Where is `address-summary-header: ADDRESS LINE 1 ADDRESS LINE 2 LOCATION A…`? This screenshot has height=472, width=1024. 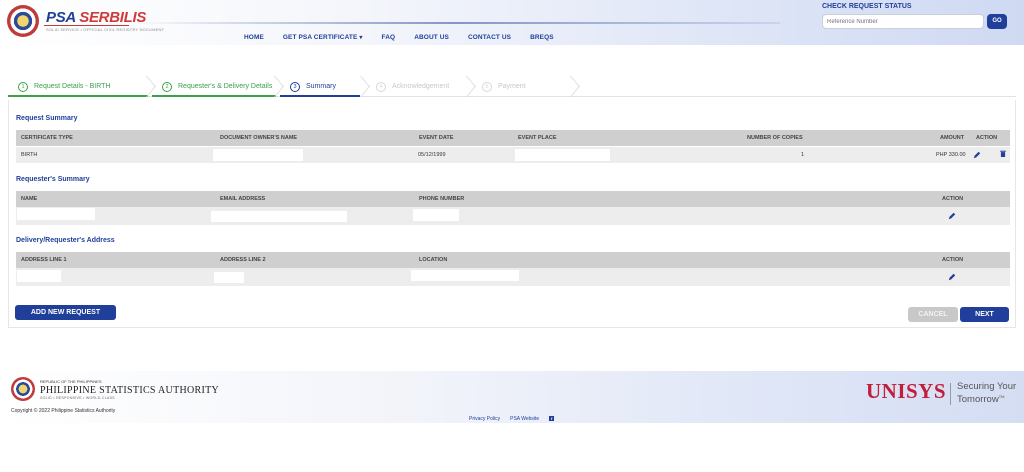 address-summary-header: ADDRESS LINE 1 ADDRESS LINE 2 LOCATION A… is located at coordinates (513, 260).